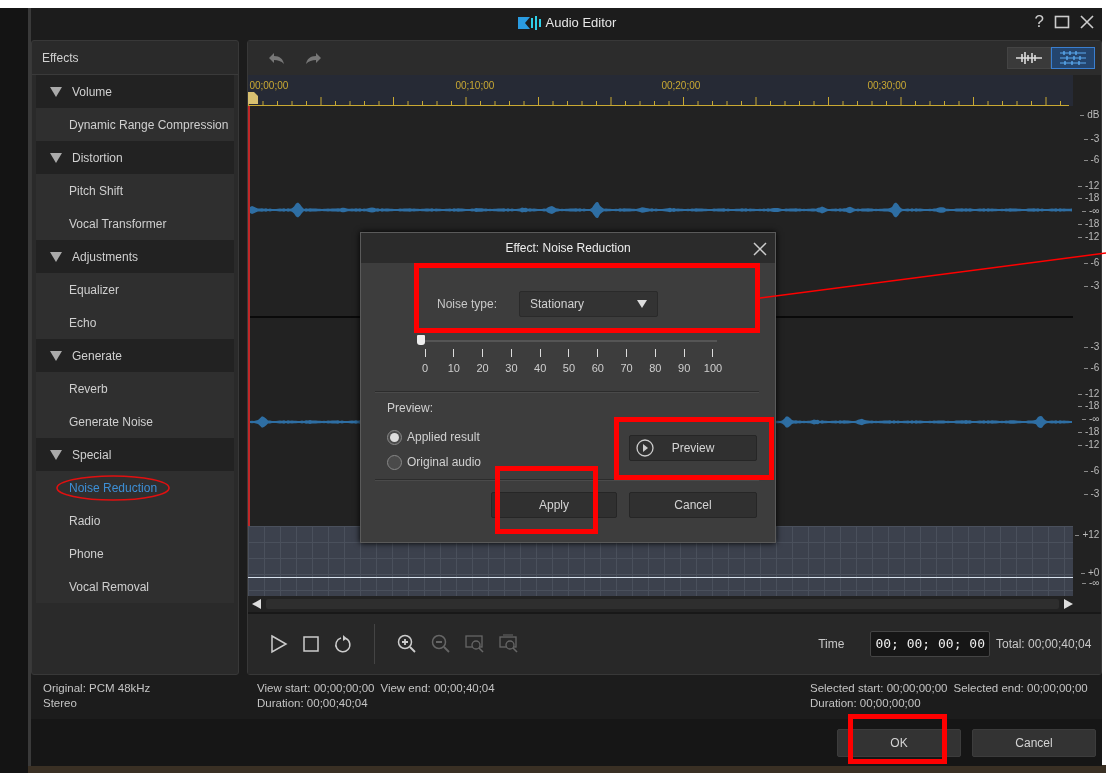 This screenshot has height=773, width=1106. What do you see at coordinates (1090, 573) in the screenshot?
I see `db-label: +0` at bounding box center [1090, 573].